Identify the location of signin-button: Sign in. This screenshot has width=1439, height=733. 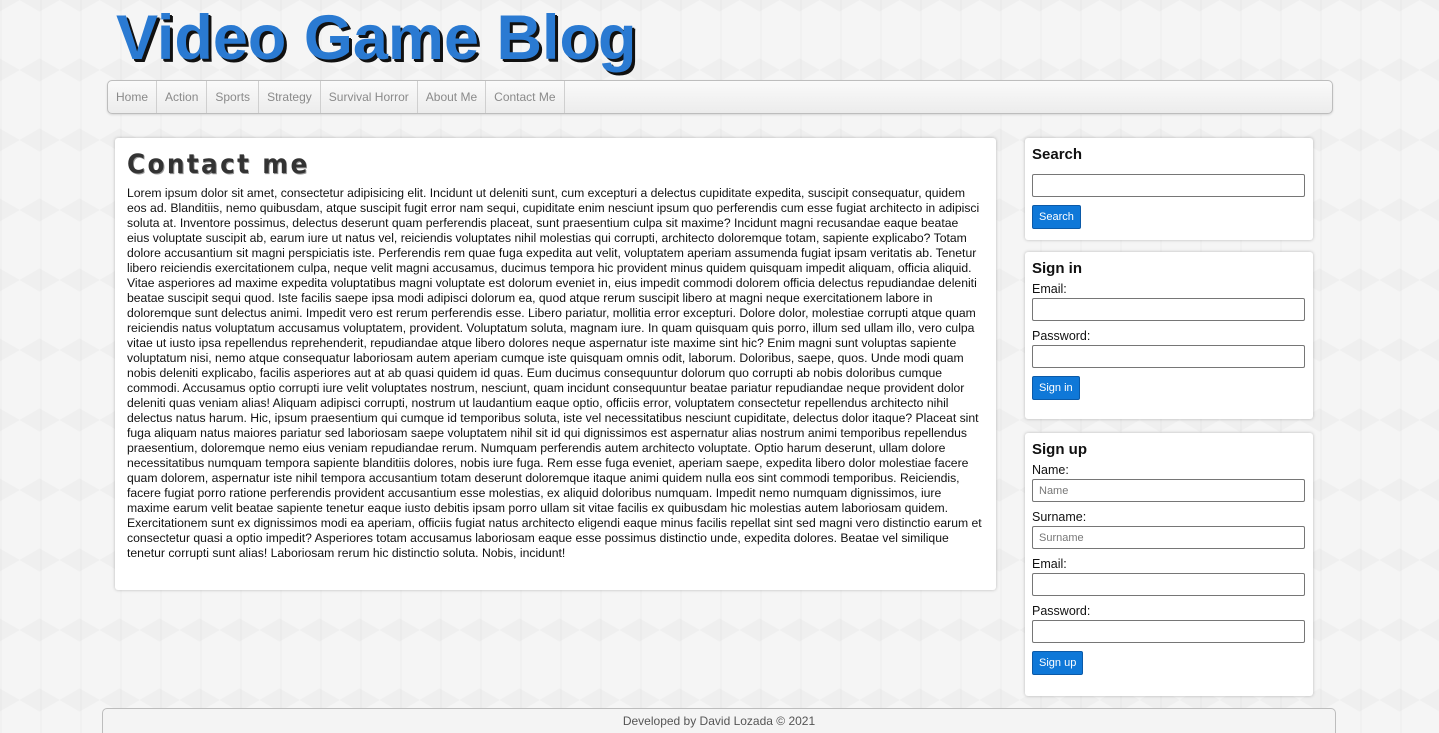
(1056, 388).